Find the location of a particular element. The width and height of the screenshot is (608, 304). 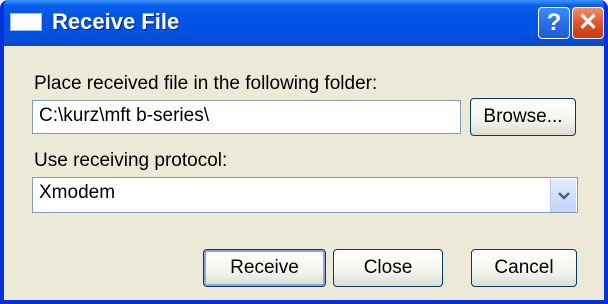

dropdown-button is located at coordinates (563, 195).